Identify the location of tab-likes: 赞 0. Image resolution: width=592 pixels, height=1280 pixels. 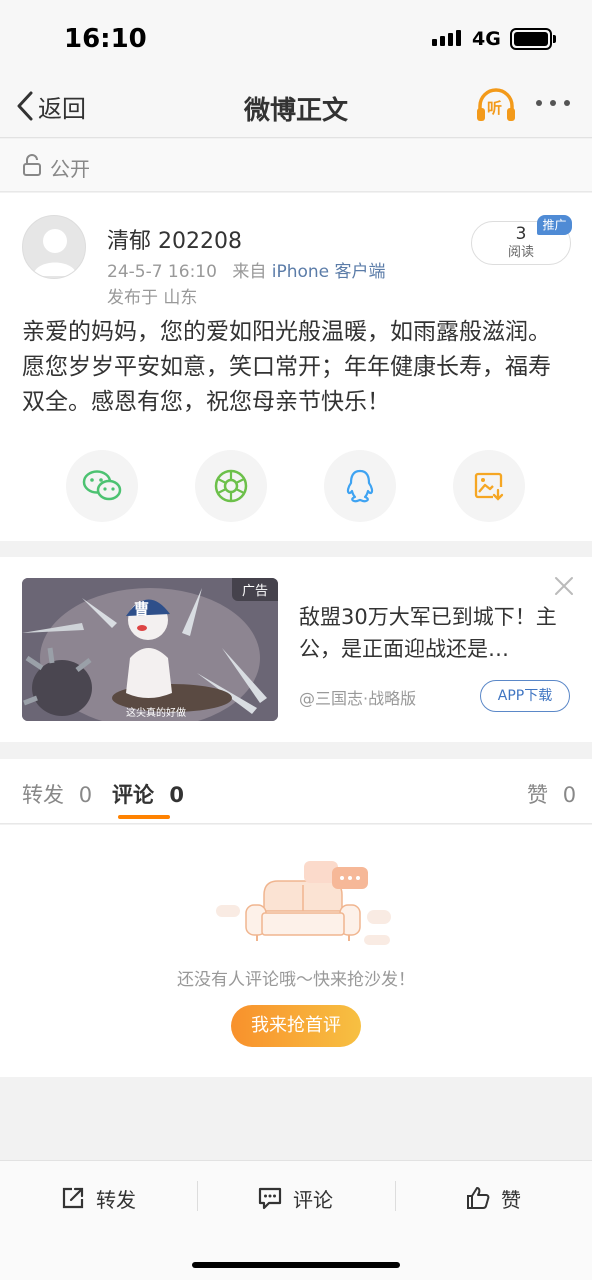
(551, 794).